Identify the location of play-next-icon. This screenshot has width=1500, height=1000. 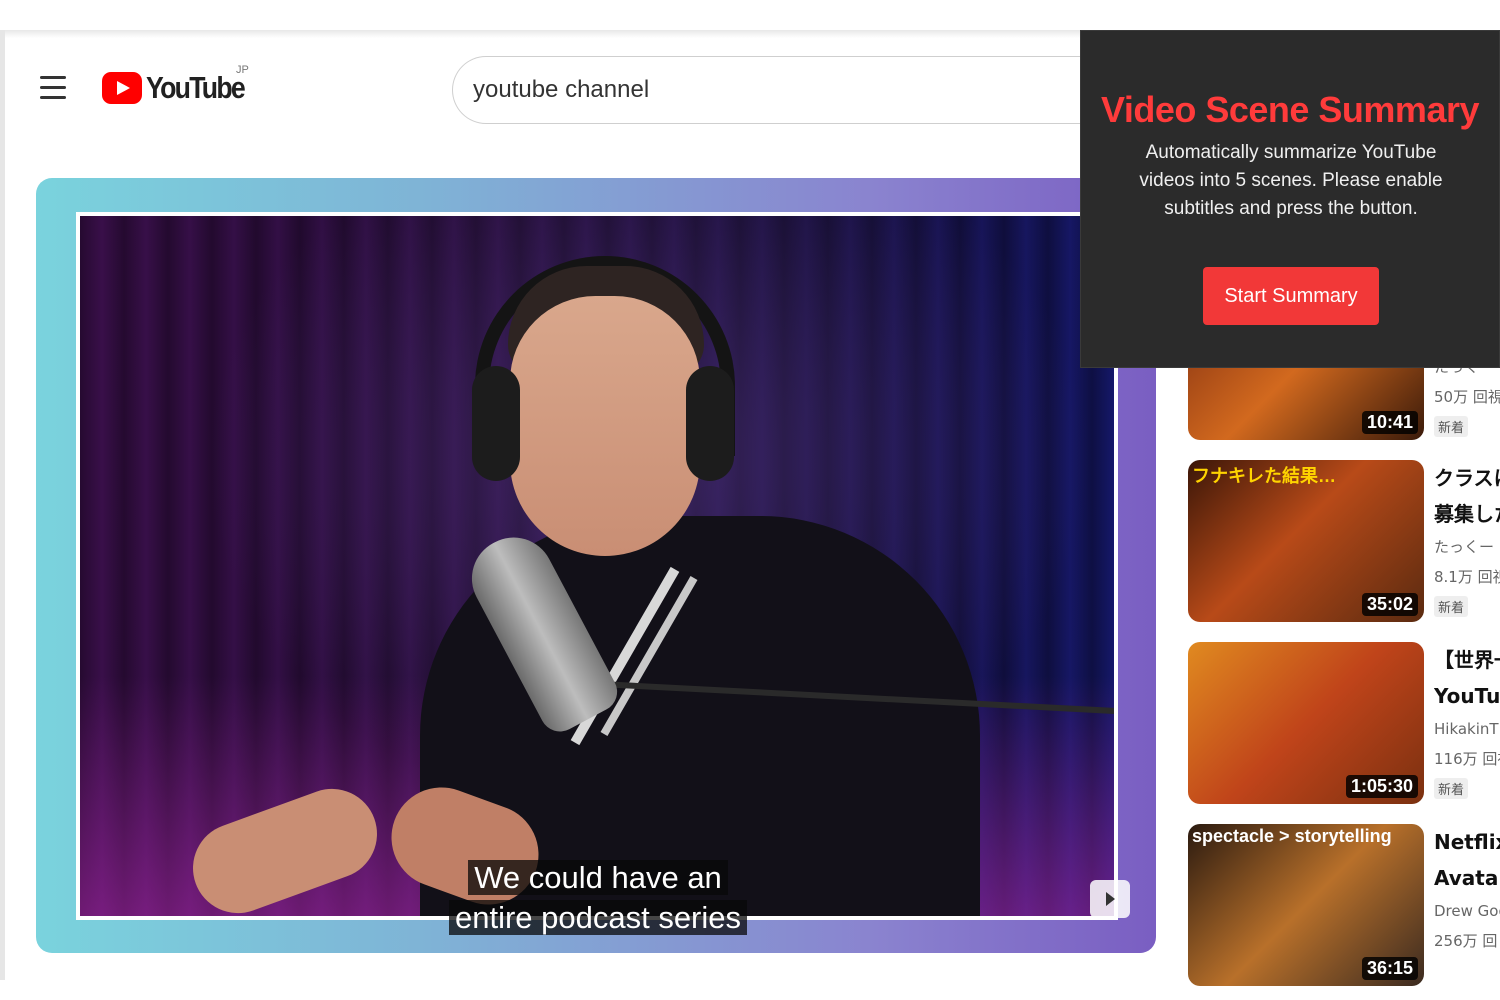
(1110, 899).